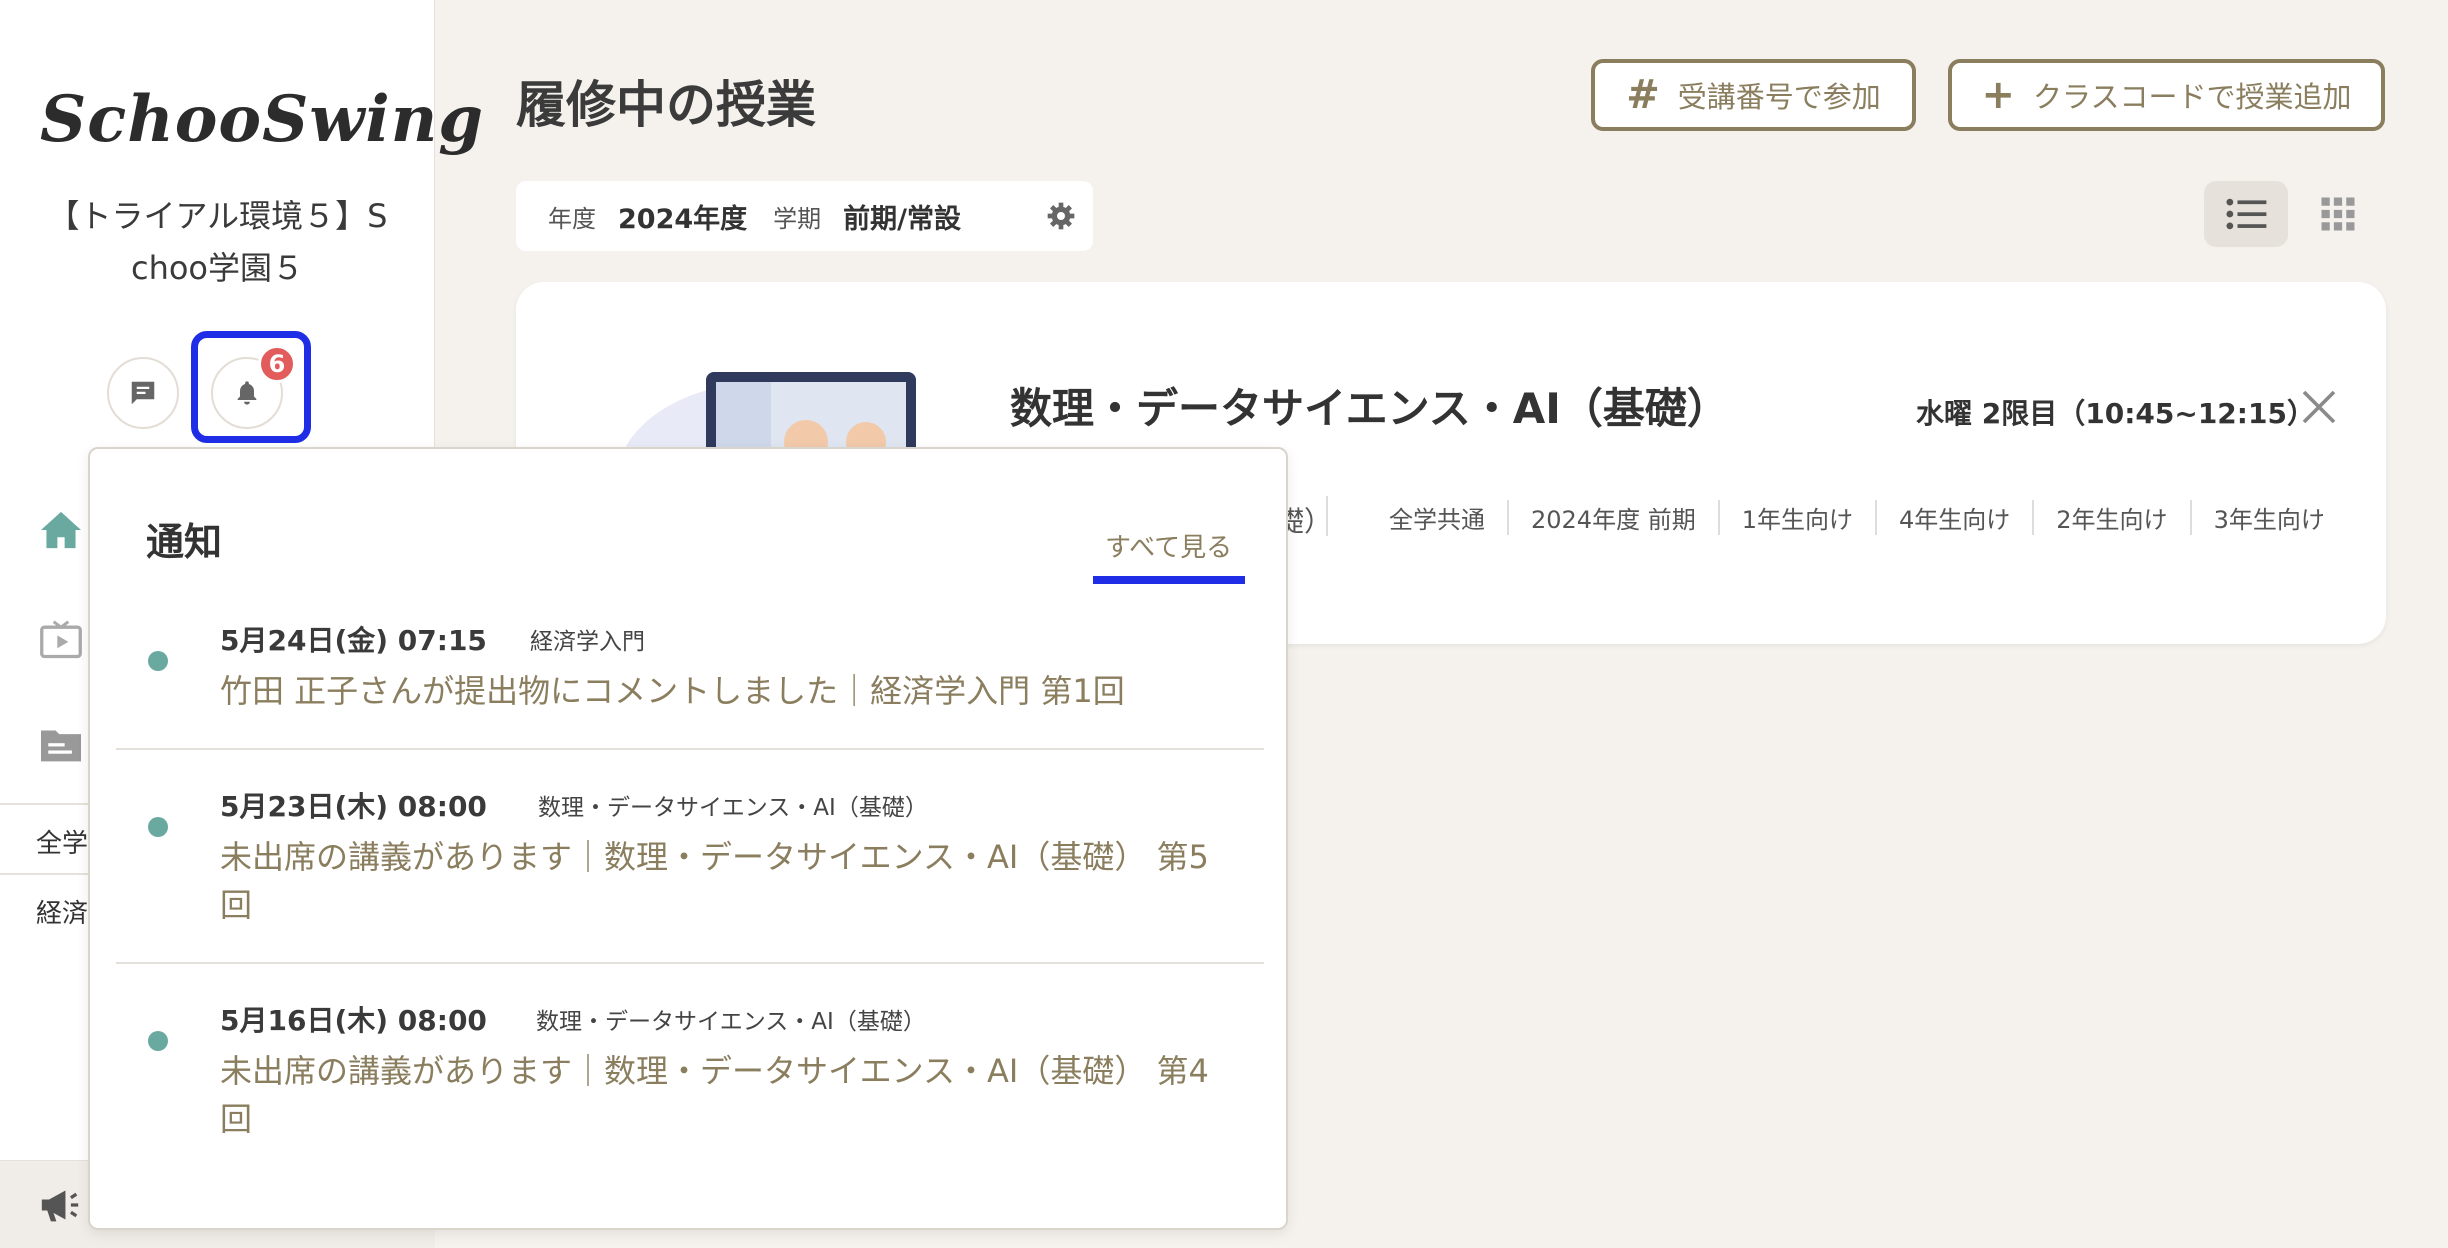 The image size is (2448, 1248). I want to click on course-tags: 全学共通 2024年度 前期 1年生向け 4年生向け 2年生向け 3年生向け, so click(1868, 517).